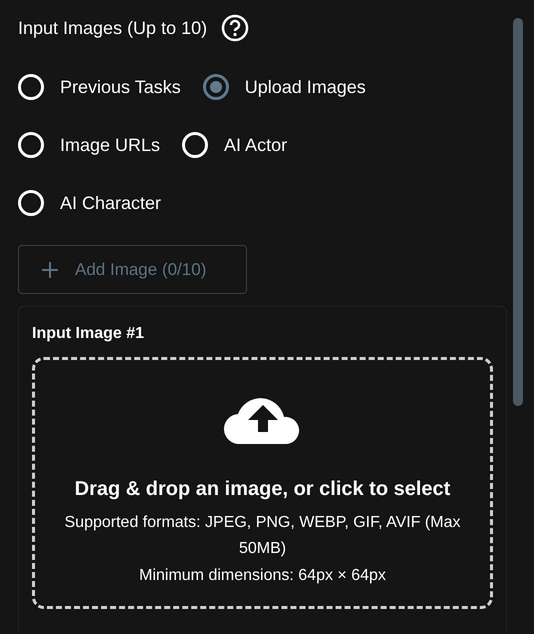  What do you see at coordinates (235, 145) in the screenshot?
I see `radio-option: AI Actor` at bounding box center [235, 145].